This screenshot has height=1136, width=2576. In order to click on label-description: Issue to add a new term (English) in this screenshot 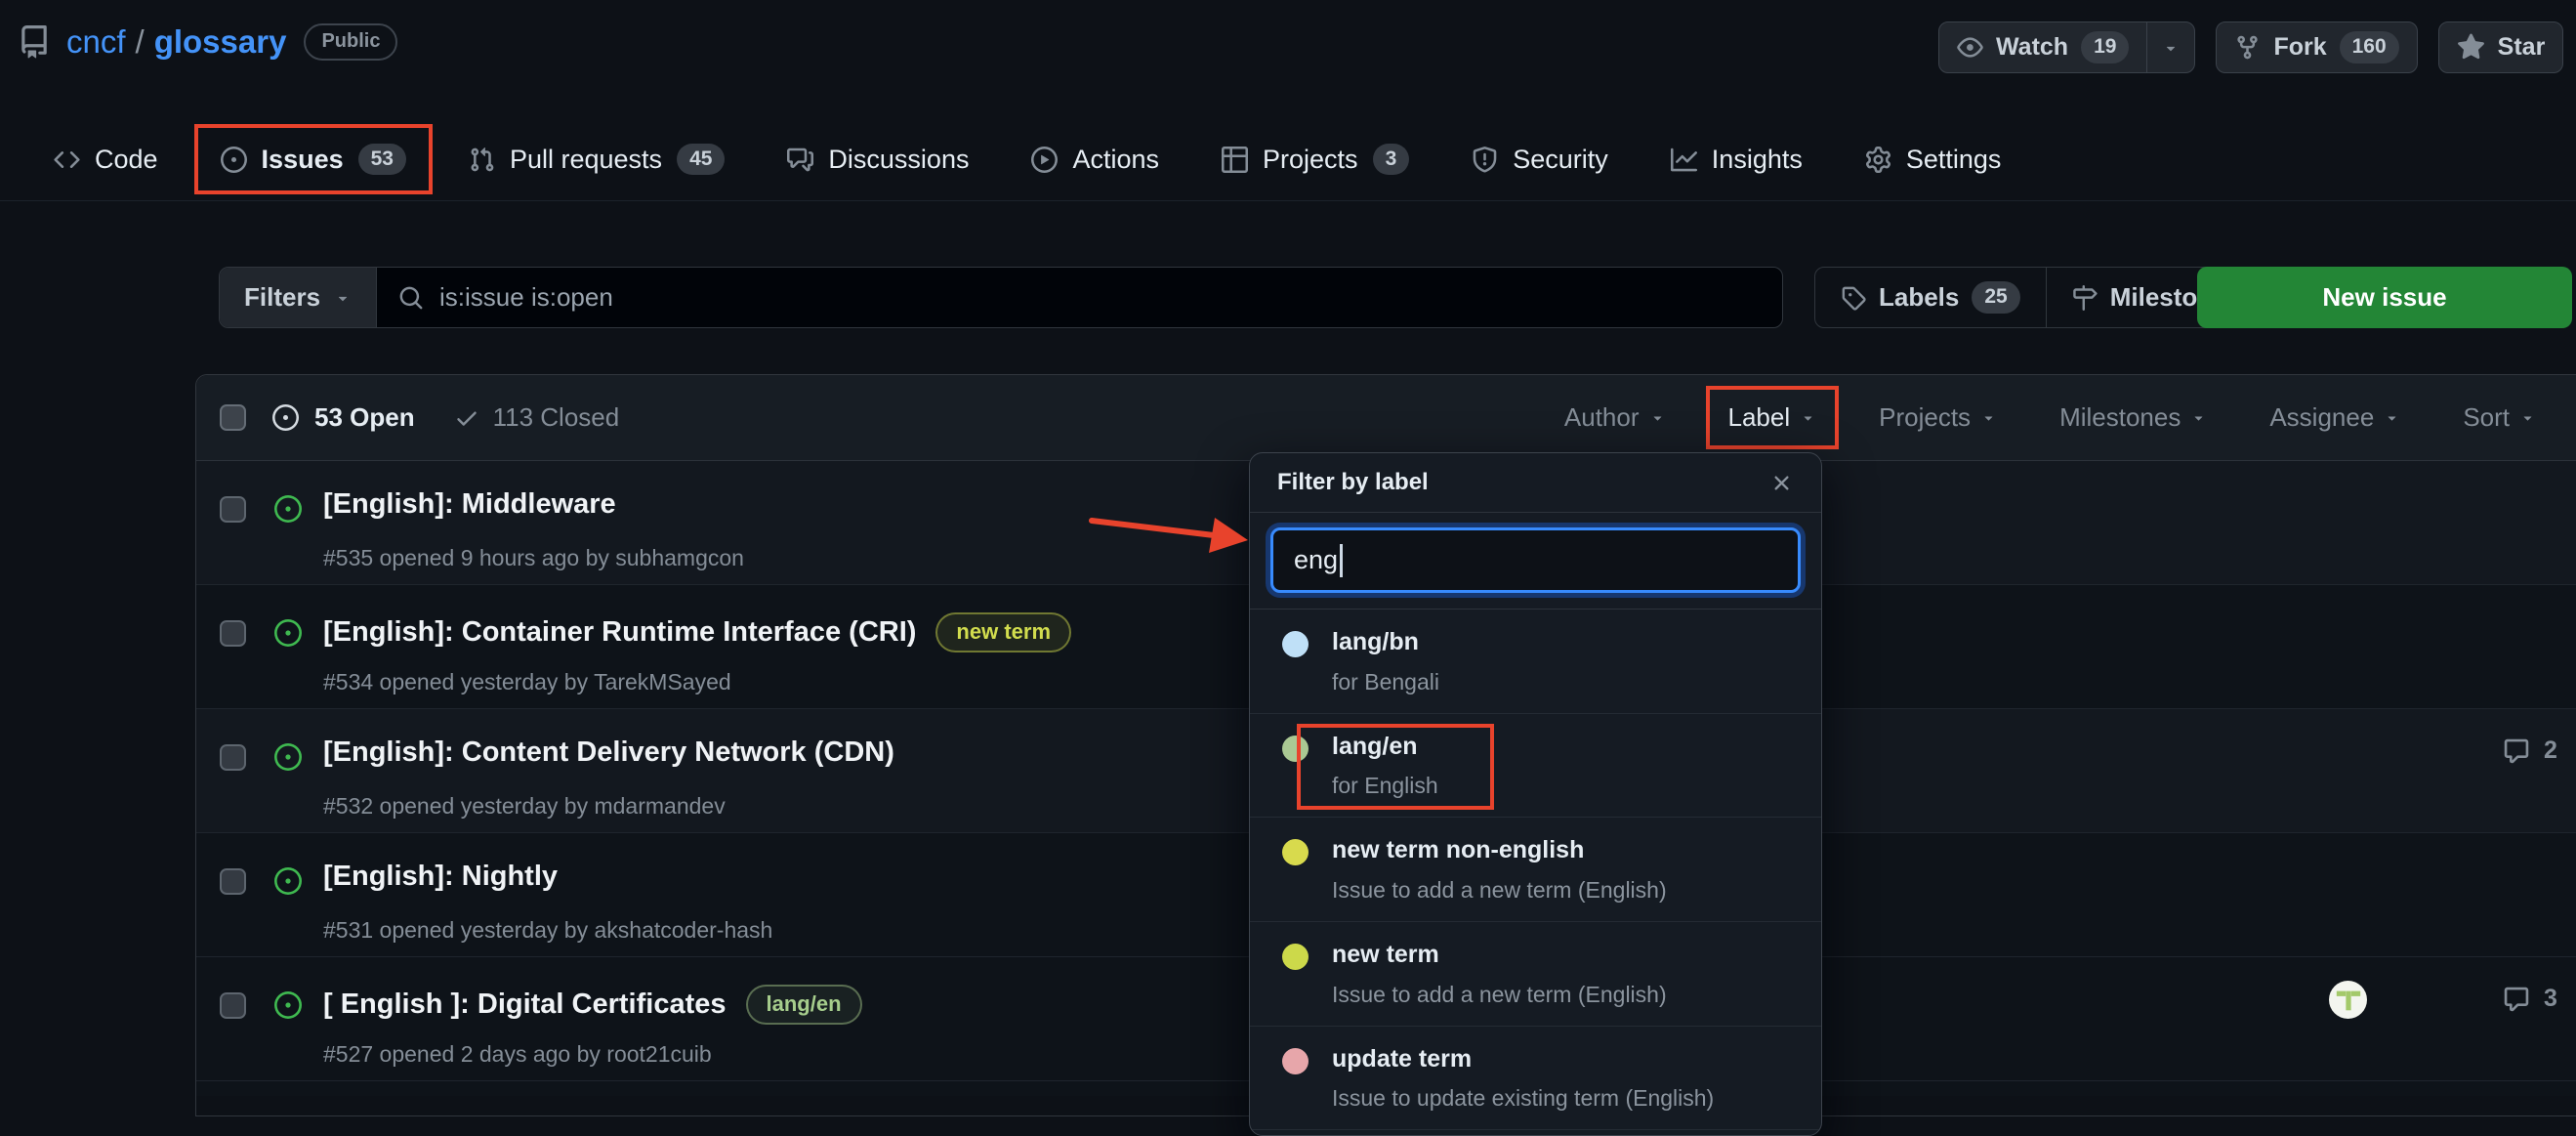, I will do `click(1500, 994)`.